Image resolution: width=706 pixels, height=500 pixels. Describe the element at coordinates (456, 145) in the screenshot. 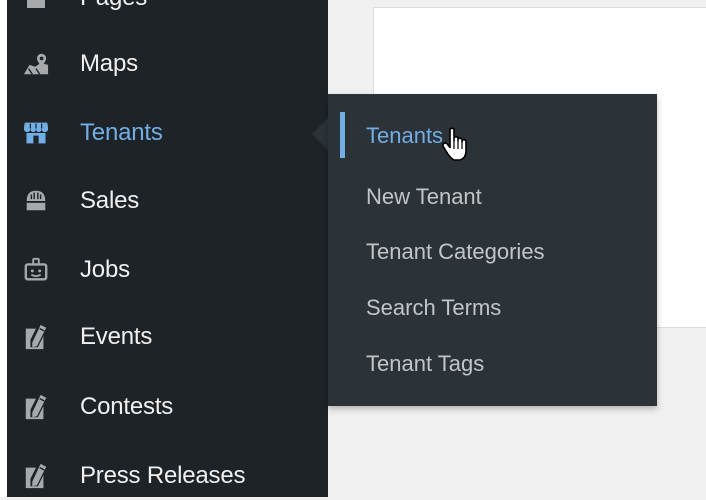

I see `hand-pointer-cursor-icon` at that location.